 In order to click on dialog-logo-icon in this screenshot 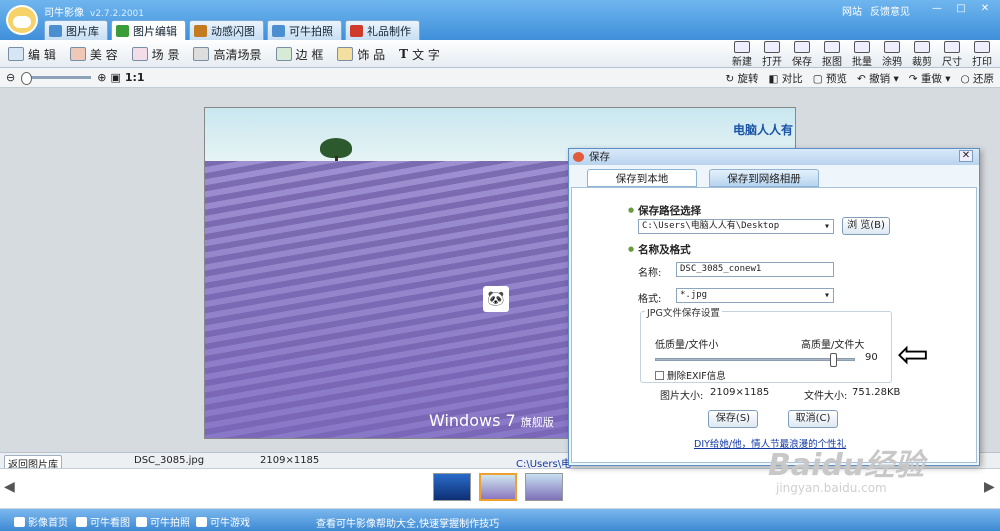, I will do `click(578, 157)`.